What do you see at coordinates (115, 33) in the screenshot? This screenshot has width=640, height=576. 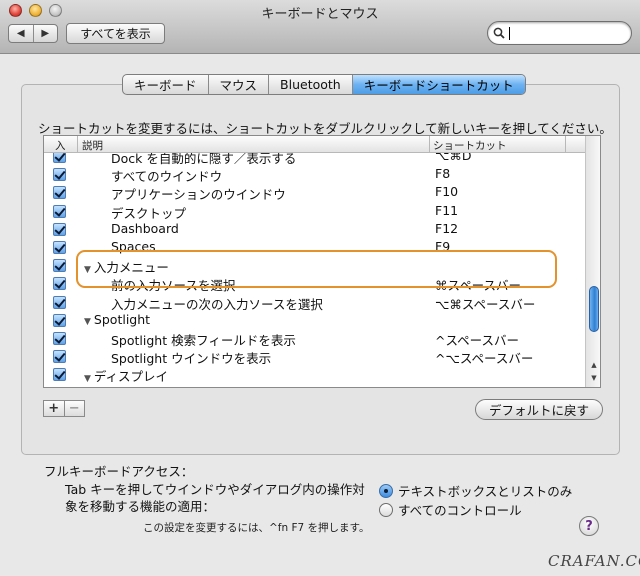 I see `show-all-button: すべてを表示` at bounding box center [115, 33].